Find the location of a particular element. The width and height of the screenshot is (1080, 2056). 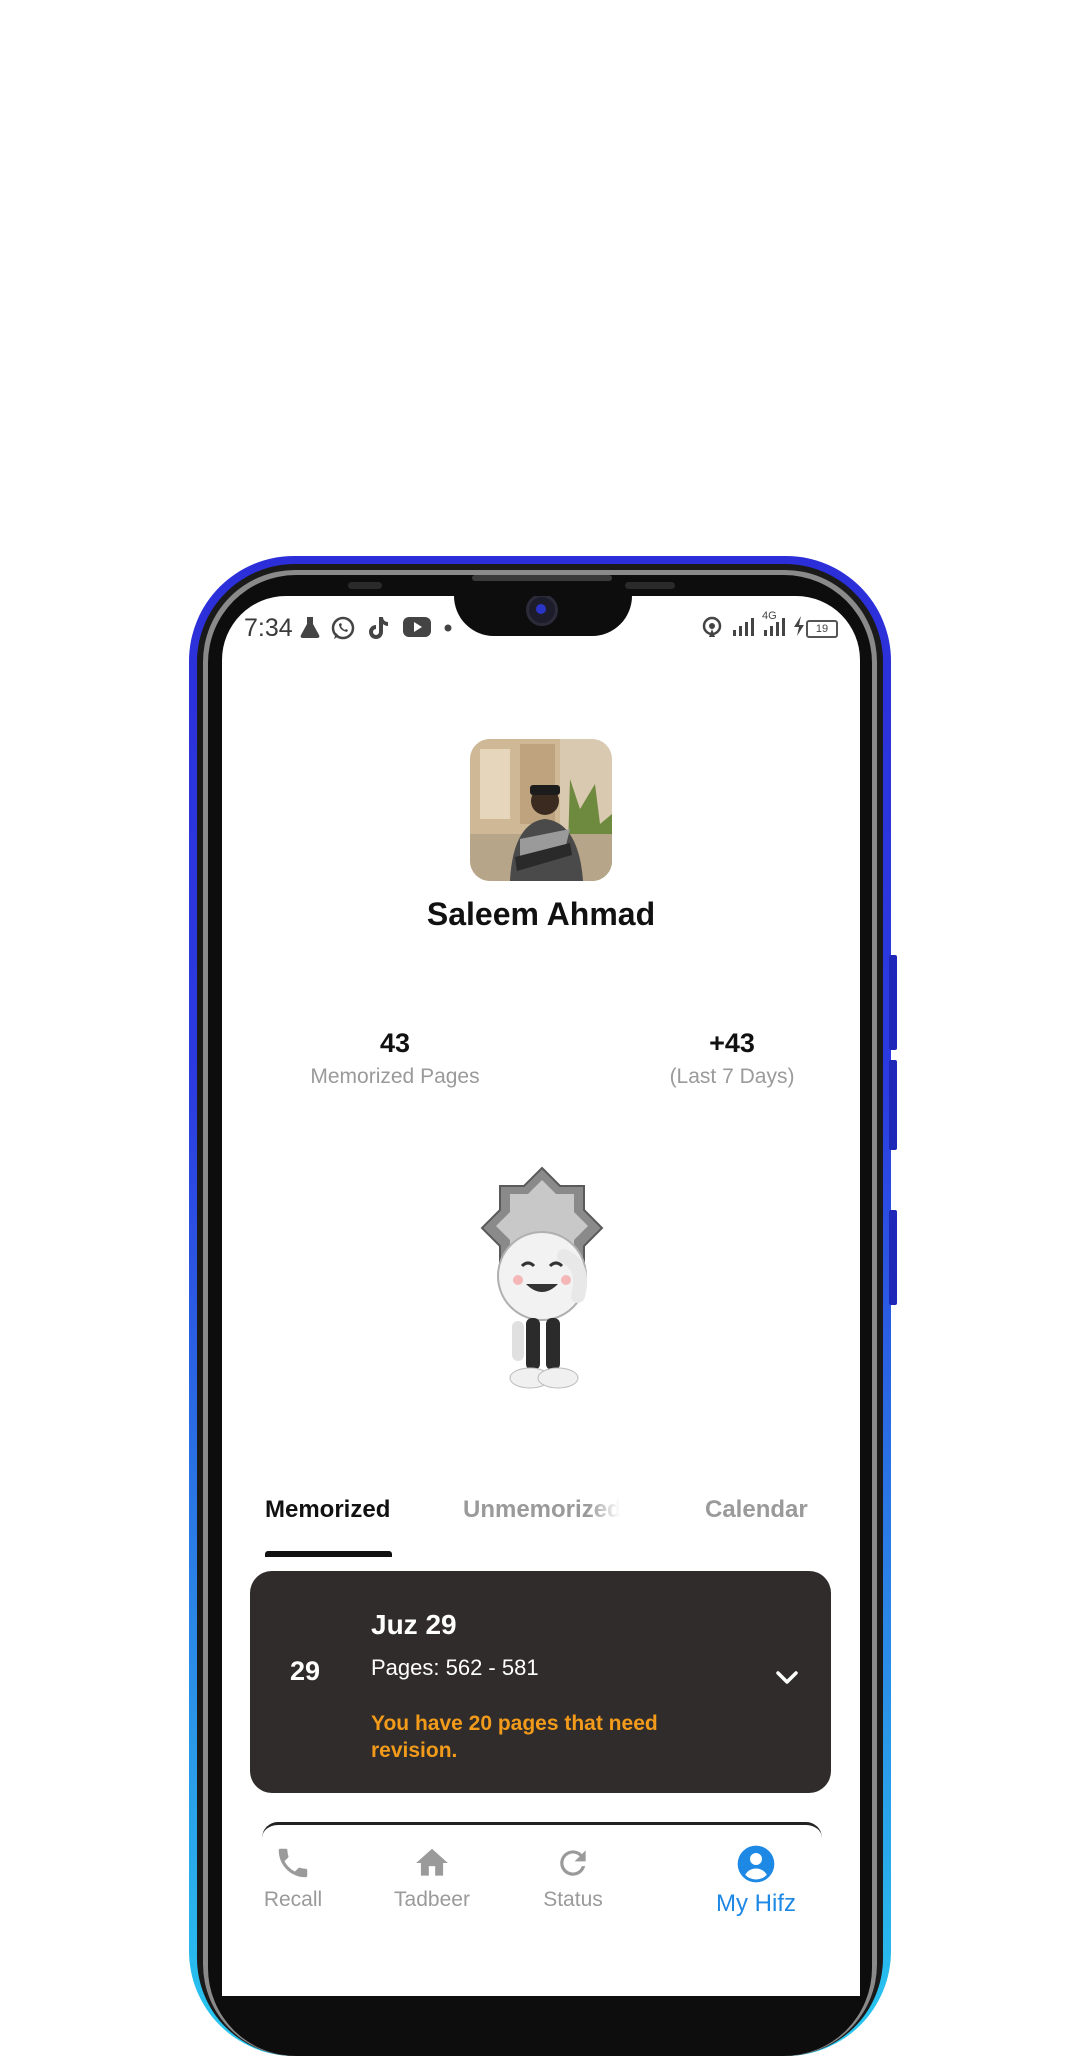

refresh-icon is located at coordinates (573, 1863).